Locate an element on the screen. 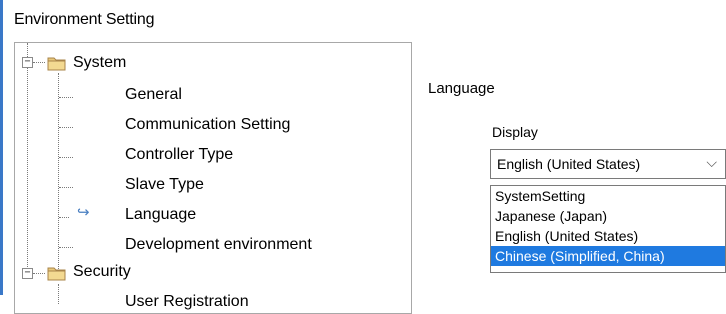 The image size is (726, 314). dropdown-option-chinese: Chinese (Simplified, China) is located at coordinates (608, 256).